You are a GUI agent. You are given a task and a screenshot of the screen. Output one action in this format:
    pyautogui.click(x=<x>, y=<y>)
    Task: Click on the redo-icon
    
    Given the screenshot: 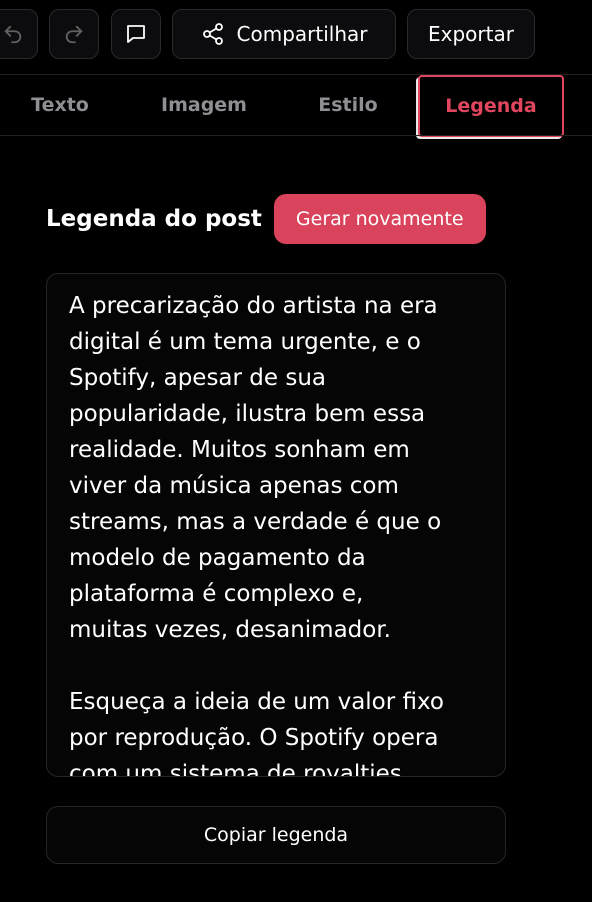 What is the action you would take?
    pyautogui.click(x=74, y=34)
    